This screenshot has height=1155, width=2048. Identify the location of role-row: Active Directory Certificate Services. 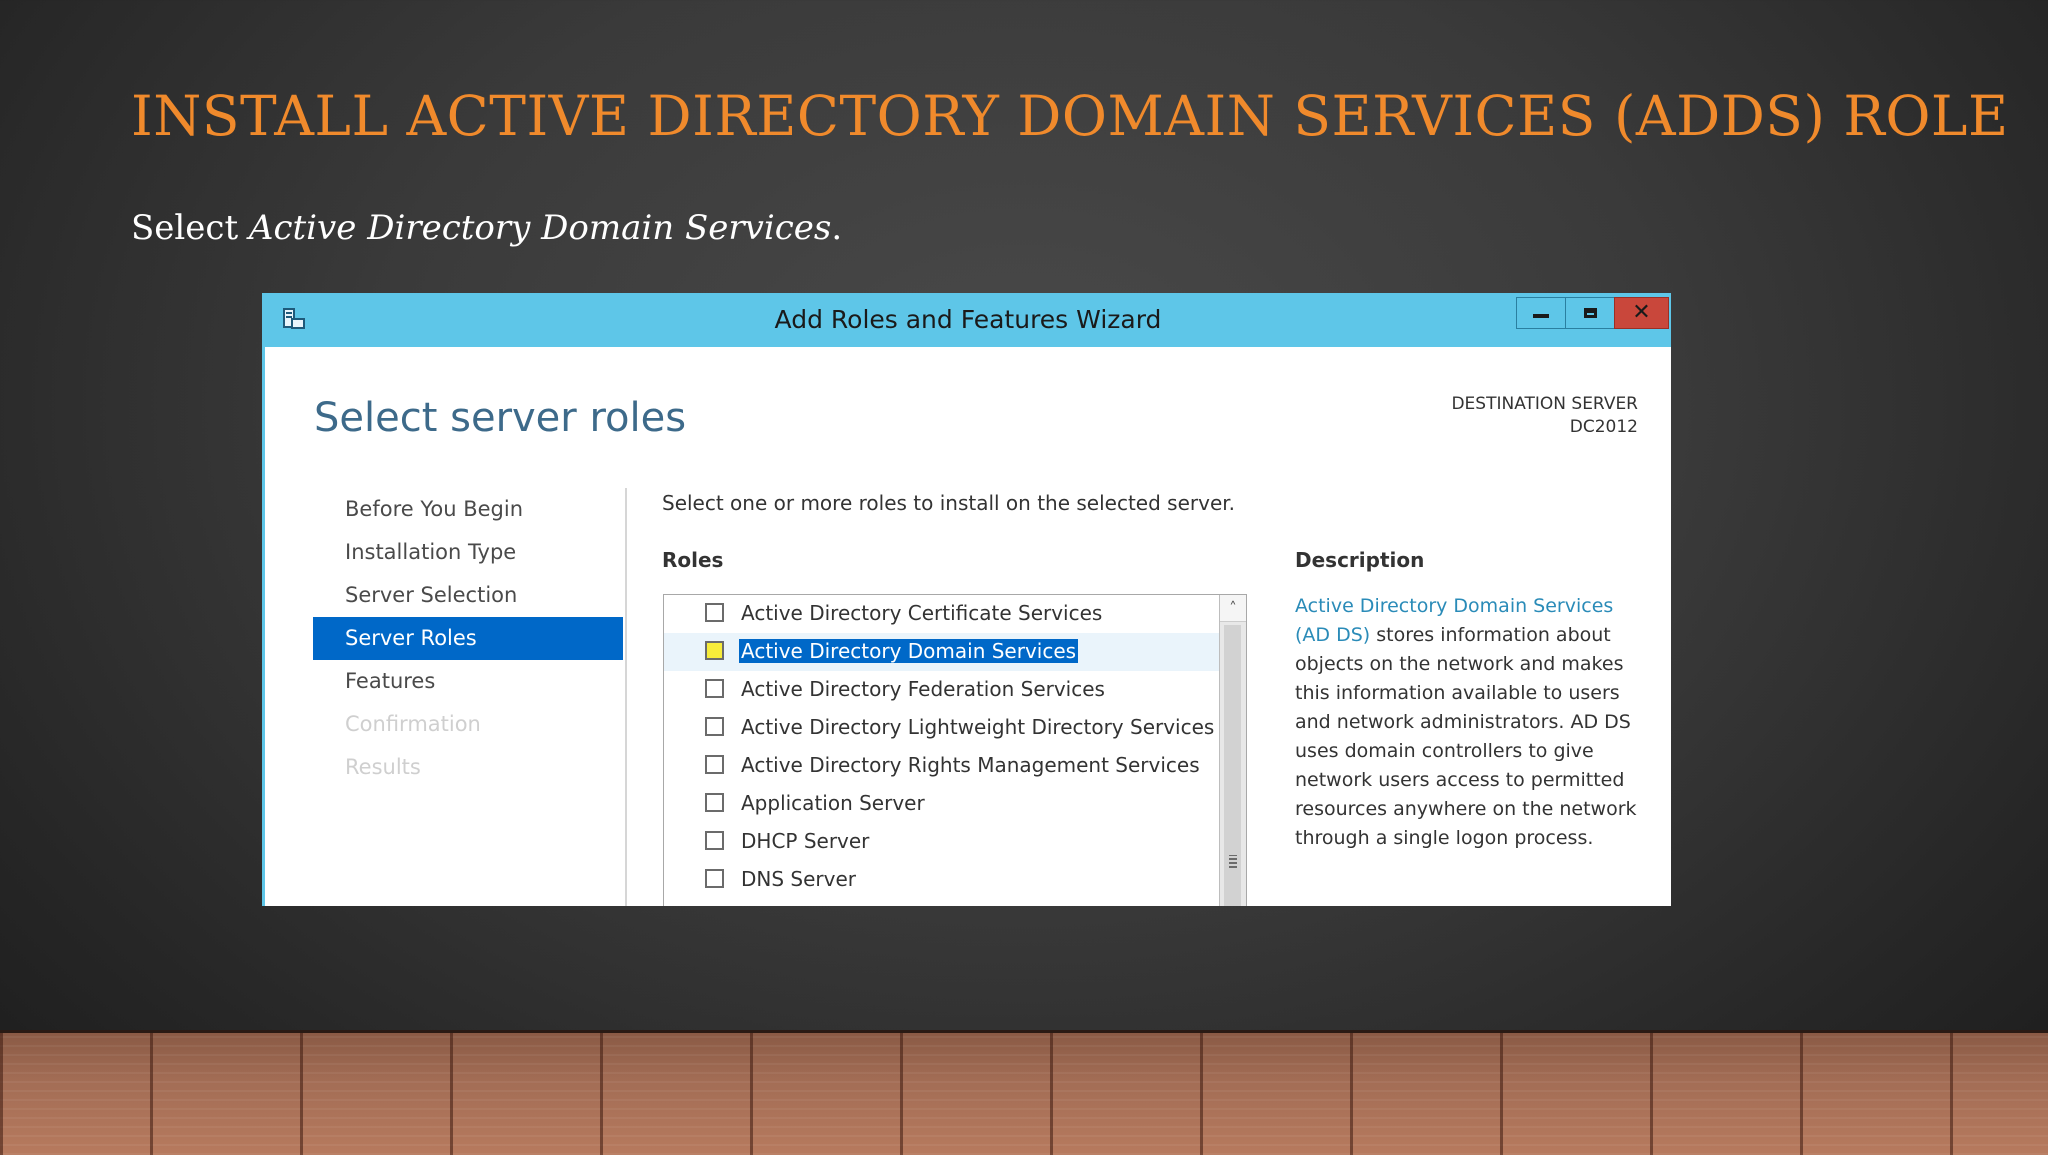
(955, 614).